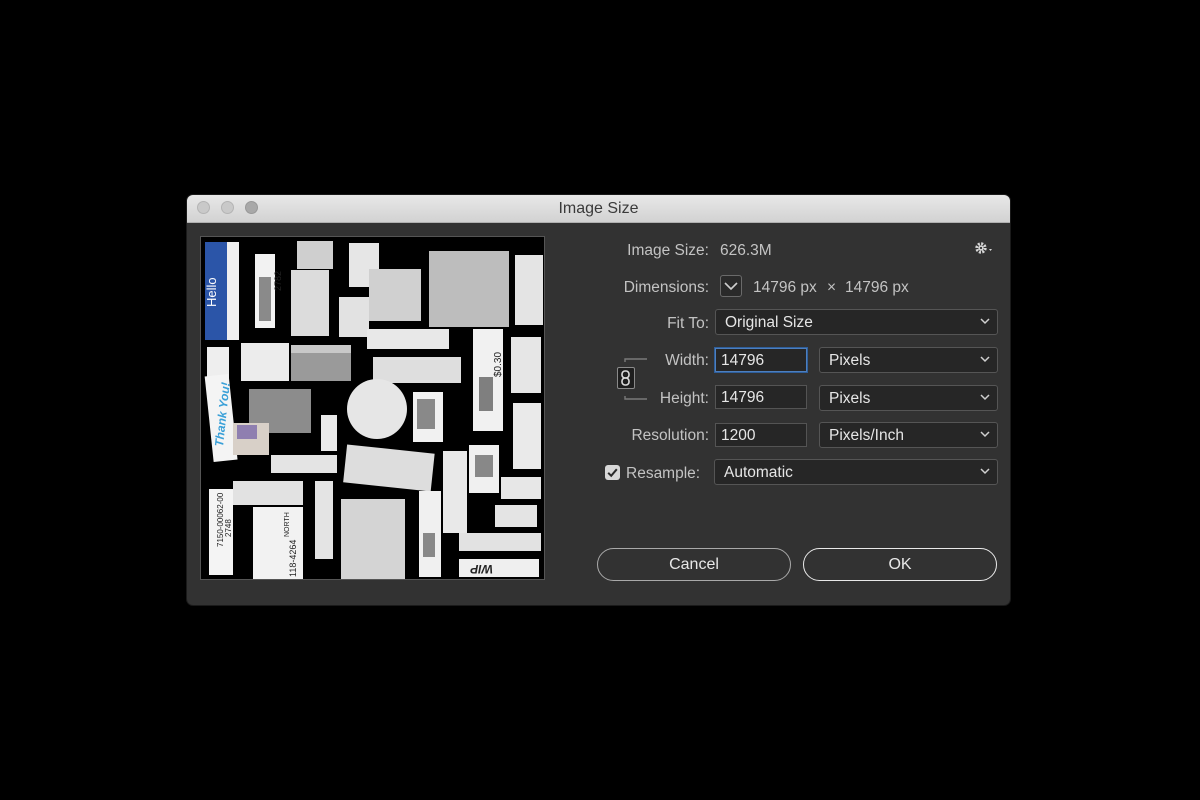  I want to click on window-title: Image Size, so click(598, 208).